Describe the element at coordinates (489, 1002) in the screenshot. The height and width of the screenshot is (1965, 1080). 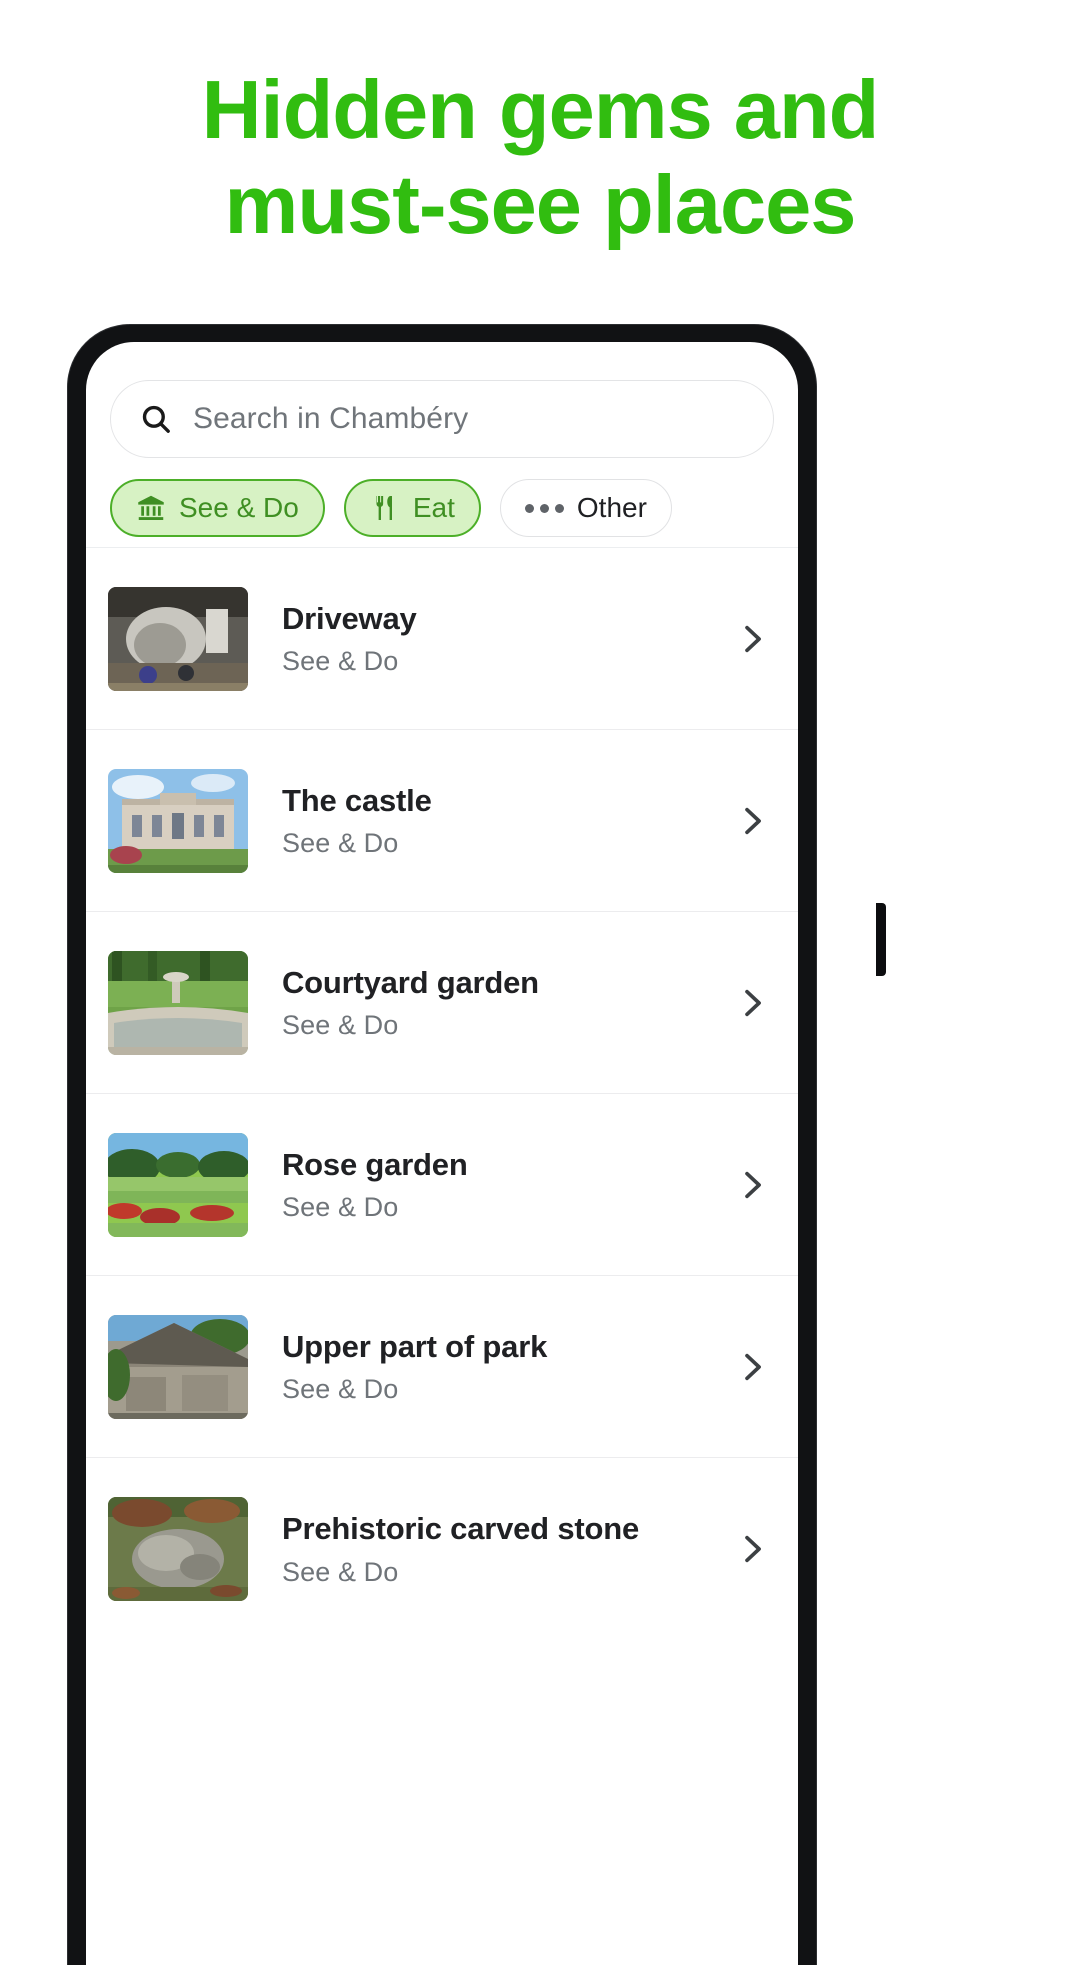
I see `list-item-text: Courtyard garden See & Do` at that location.